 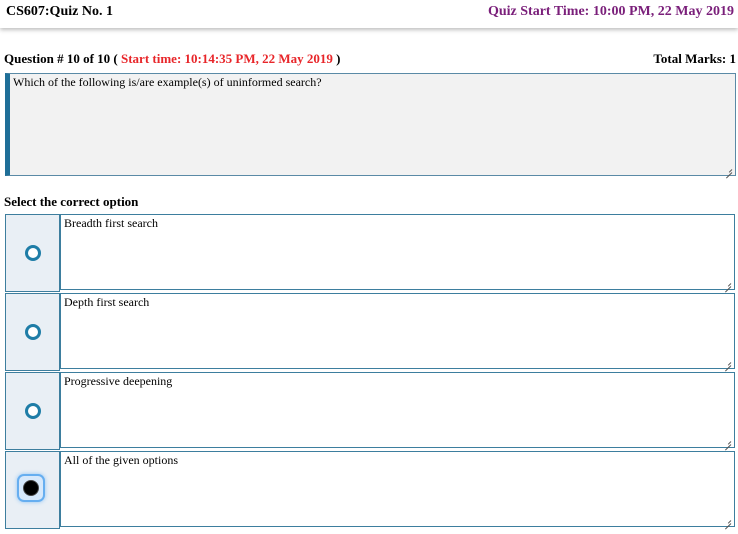 I want to click on question-start-time: Start time: 10:14:35 PM, 22 May 2019, so click(x=227, y=58).